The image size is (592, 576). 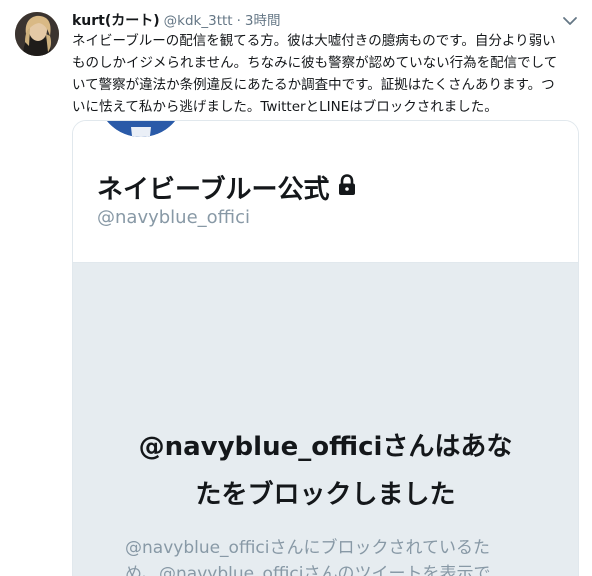 What do you see at coordinates (314, 41) in the screenshot?
I see `tweet-text-line: ネイビーブルーの配信を観てる方。彼は大嘘付きの臆病ものです。自分より弱い` at bounding box center [314, 41].